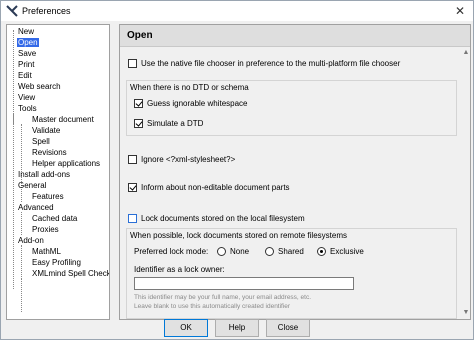 This screenshot has height=340, width=474. What do you see at coordinates (46, 130) in the screenshot?
I see `tree-item-validate: Validate` at bounding box center [46, 130].